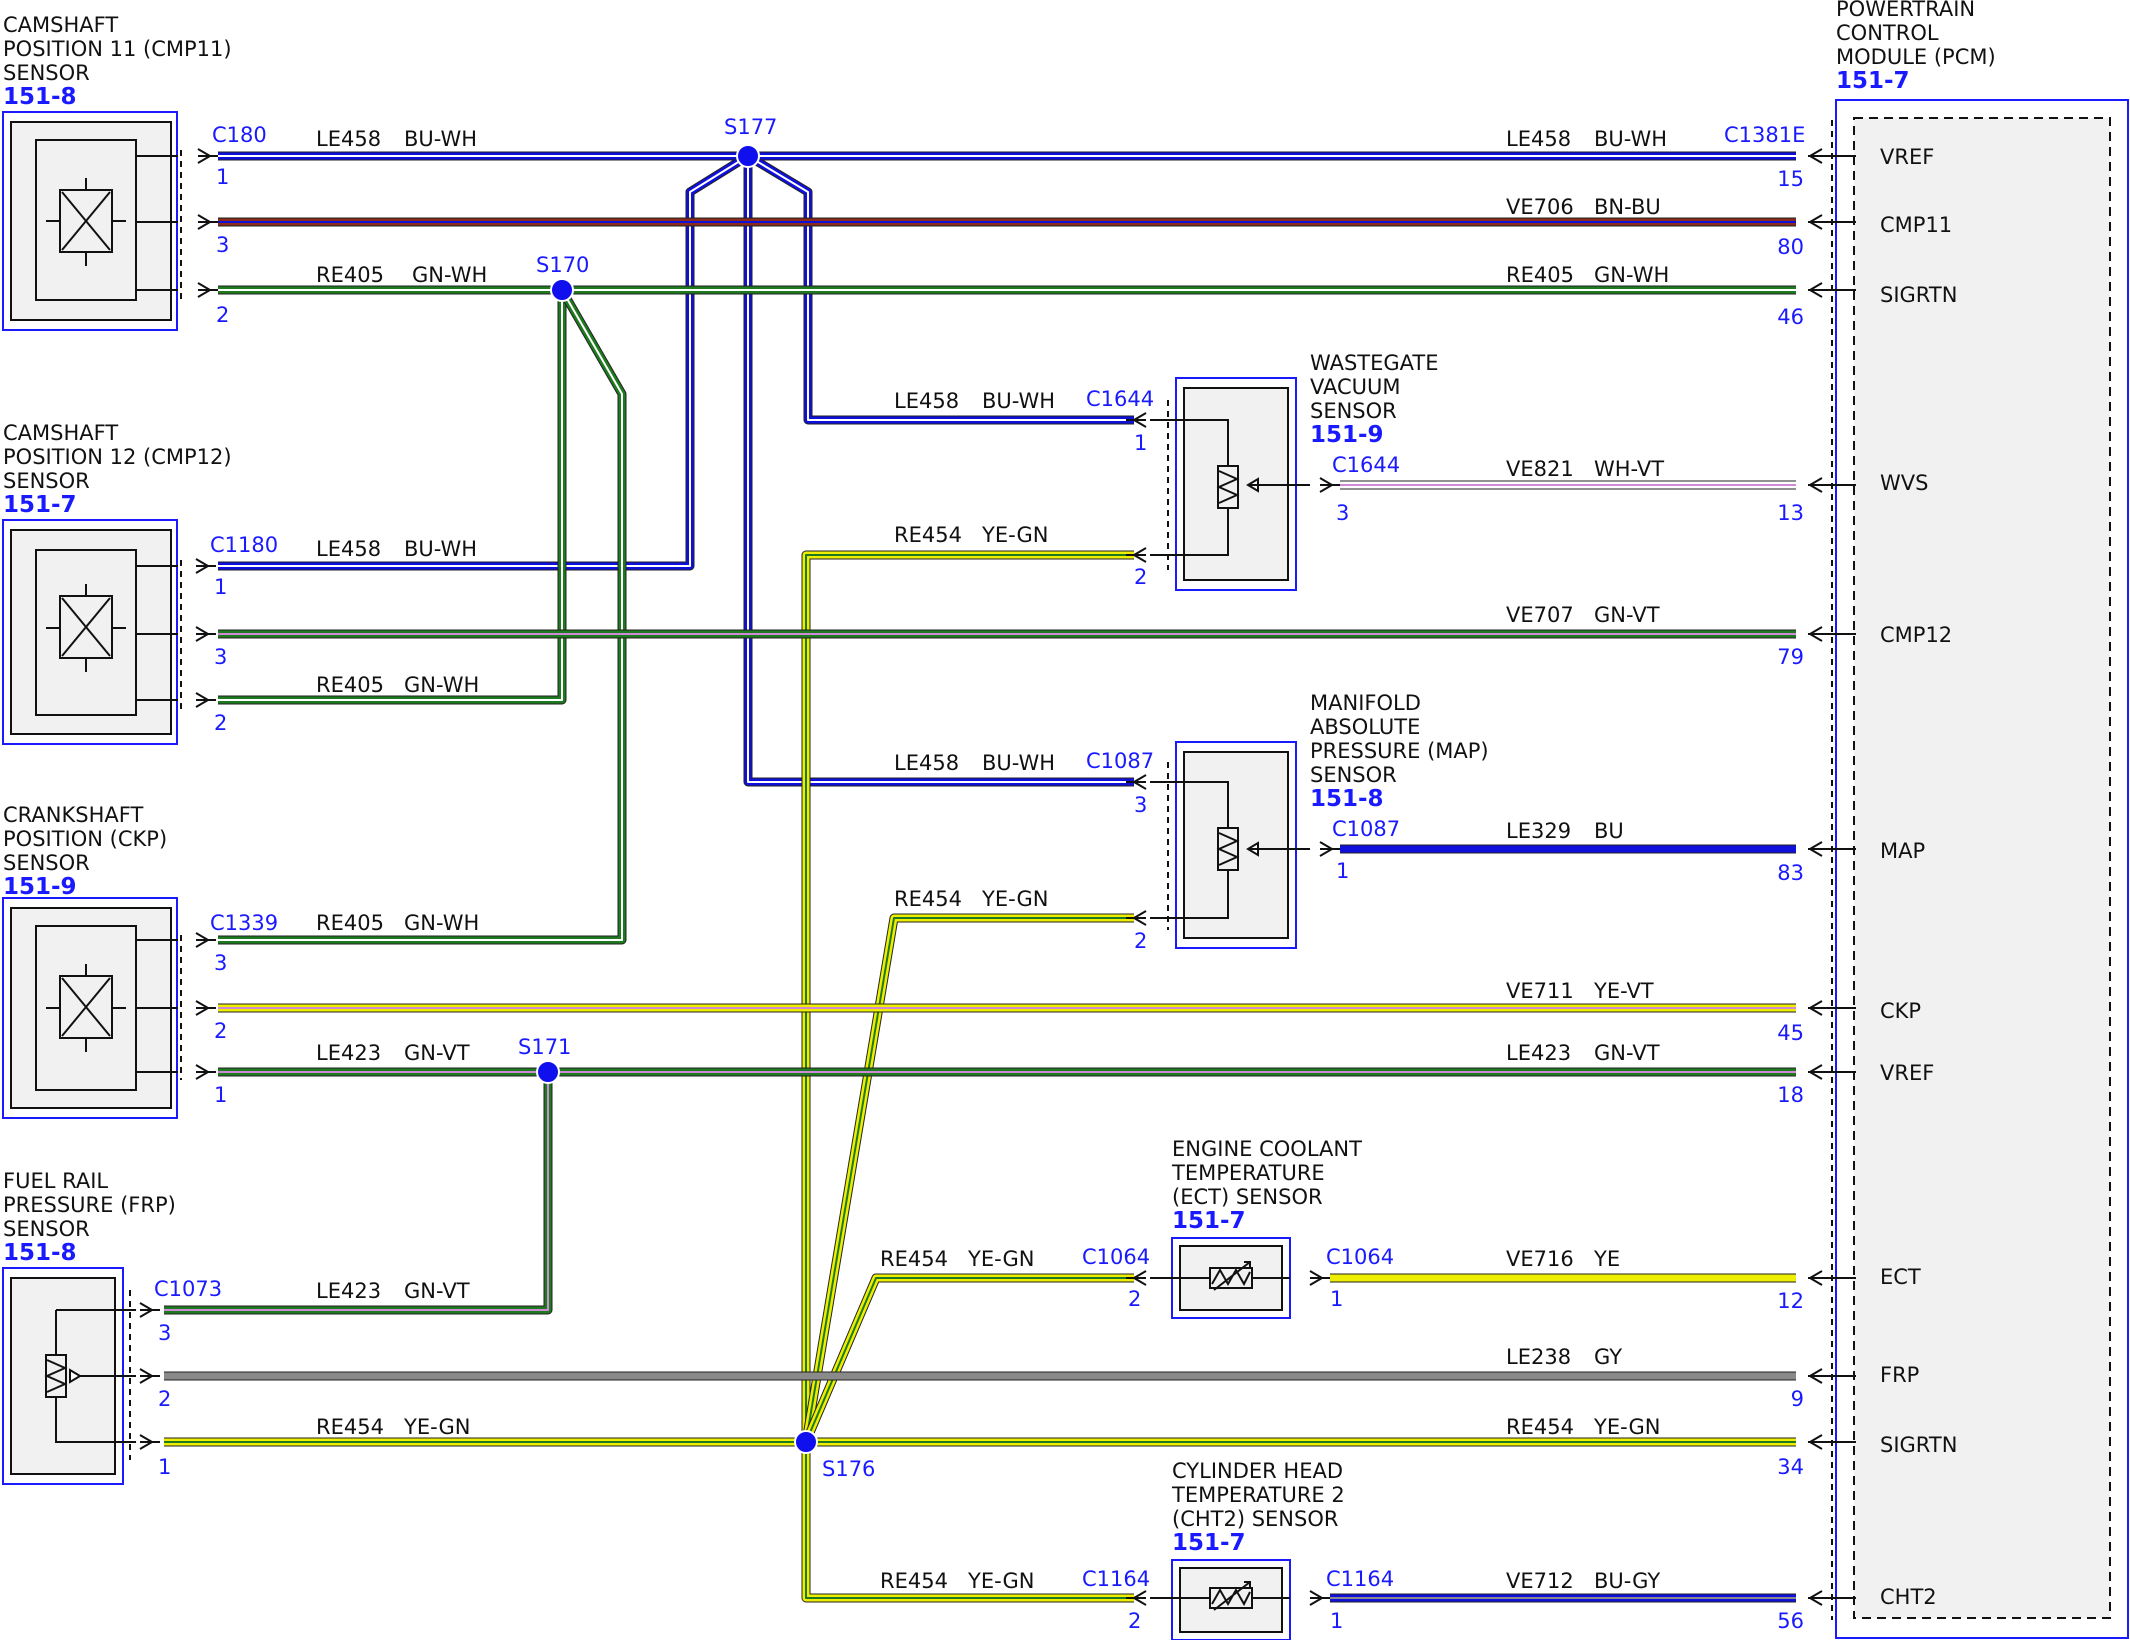 This screenshot has width=2130, height=1640. I want to click on splices, so click(677, 799).